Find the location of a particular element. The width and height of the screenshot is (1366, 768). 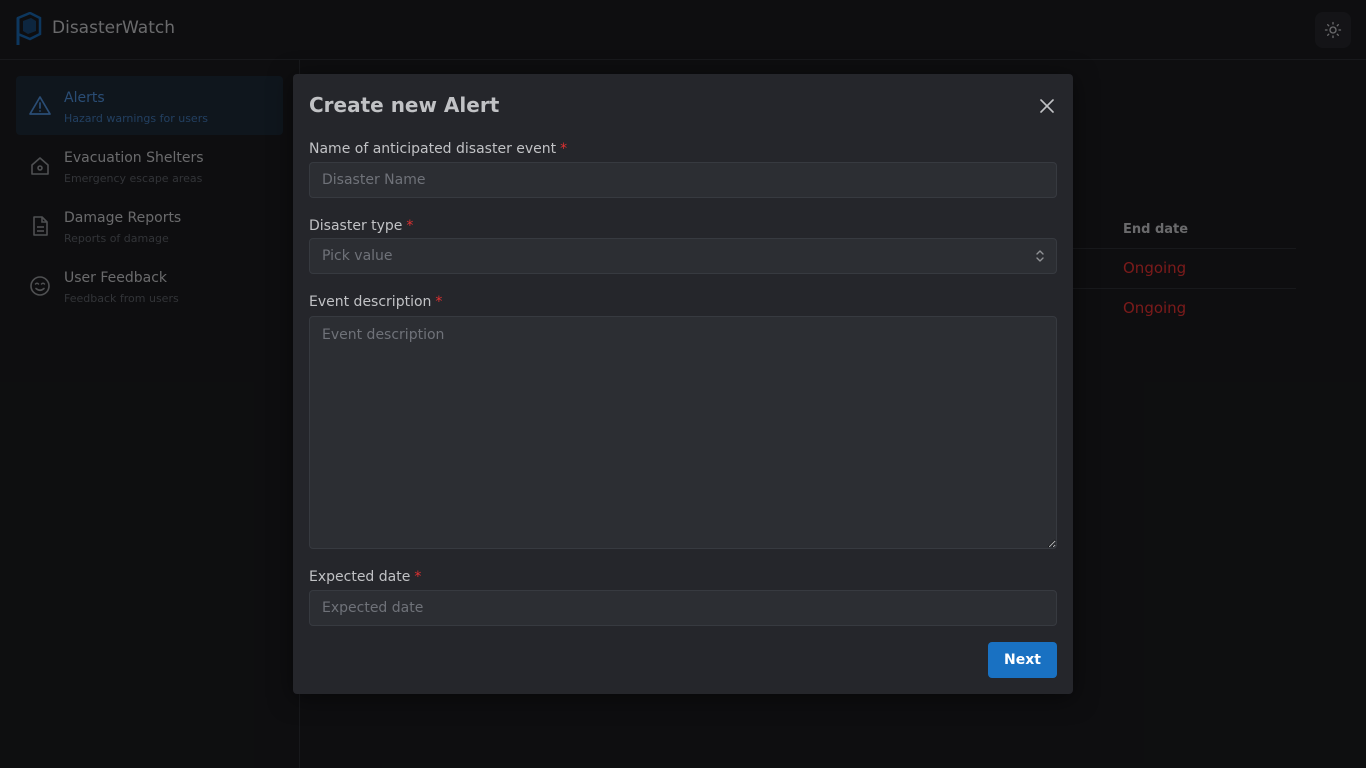

close-icon is located at coordinates (1047, 106).